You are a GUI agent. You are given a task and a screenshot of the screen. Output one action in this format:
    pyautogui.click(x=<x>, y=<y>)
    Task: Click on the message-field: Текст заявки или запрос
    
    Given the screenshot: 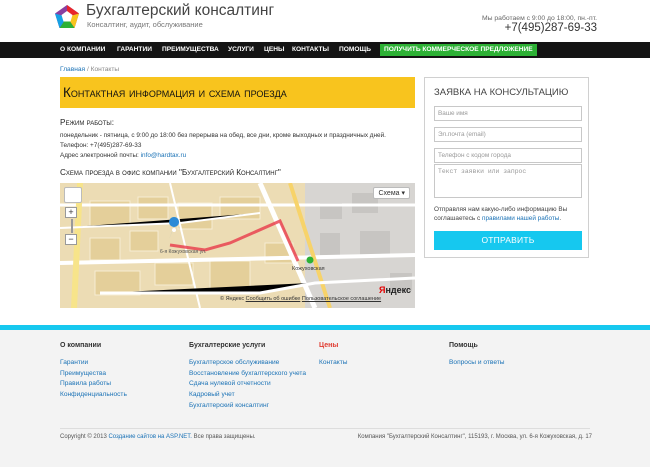 What is the action you would take?
    pyautogui.click(x=508, y=181)
    